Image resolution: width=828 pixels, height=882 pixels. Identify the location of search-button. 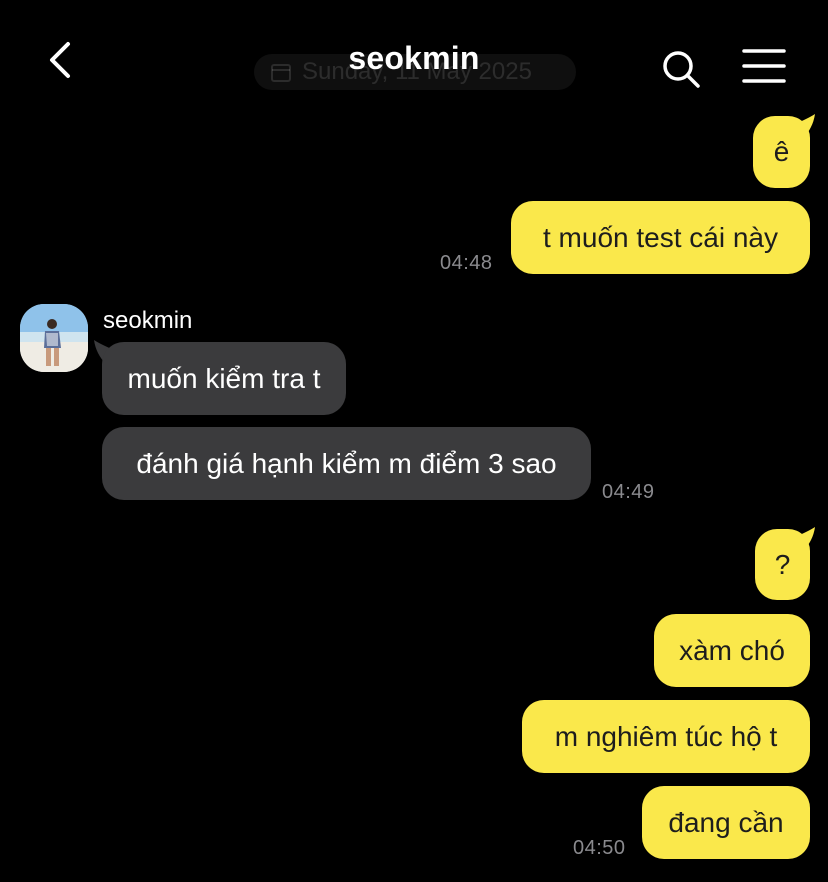
(680, 68).